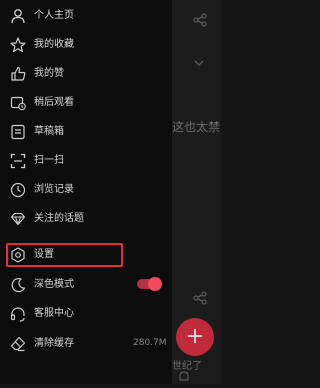 Image resolution: width=320 pixels, height=388 pixels. What do you see at coordinates (86, 314) in the screenshot?
I see `menu-item-customer-service: 客服中心` at bounding box center [86, 314].